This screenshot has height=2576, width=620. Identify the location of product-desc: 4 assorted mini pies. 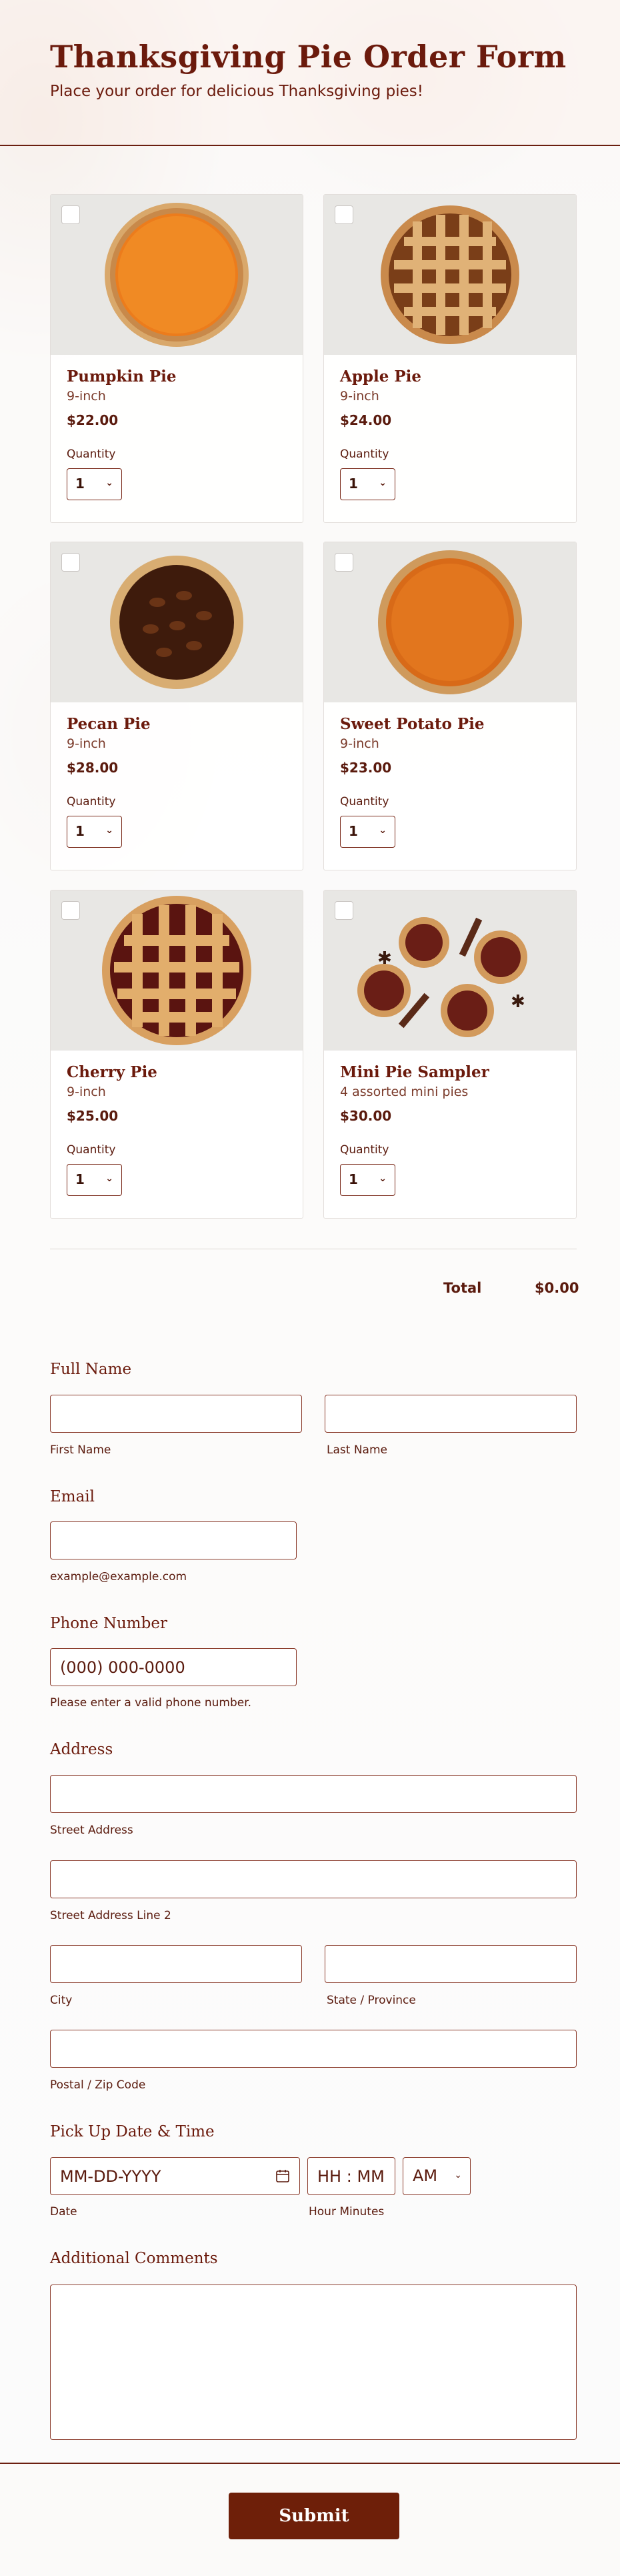
(404, 1092).